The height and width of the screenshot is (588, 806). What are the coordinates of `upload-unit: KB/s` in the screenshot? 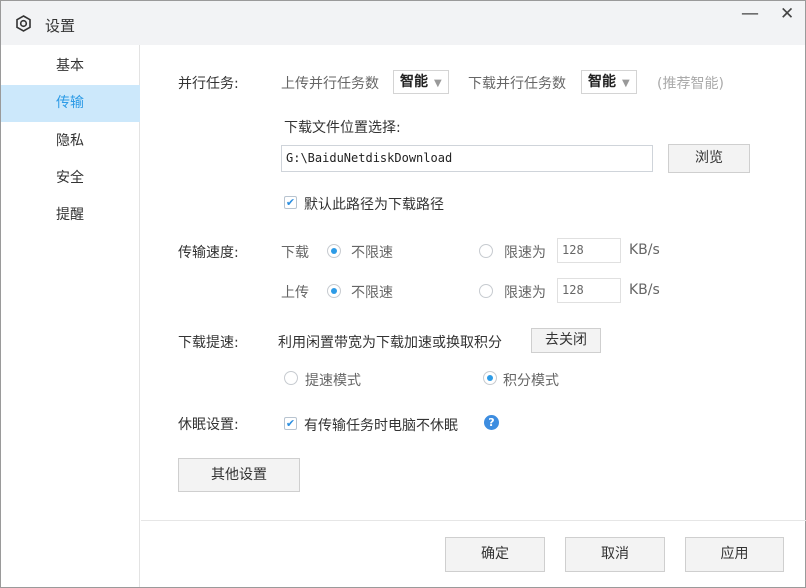 It's located at (644, 290).